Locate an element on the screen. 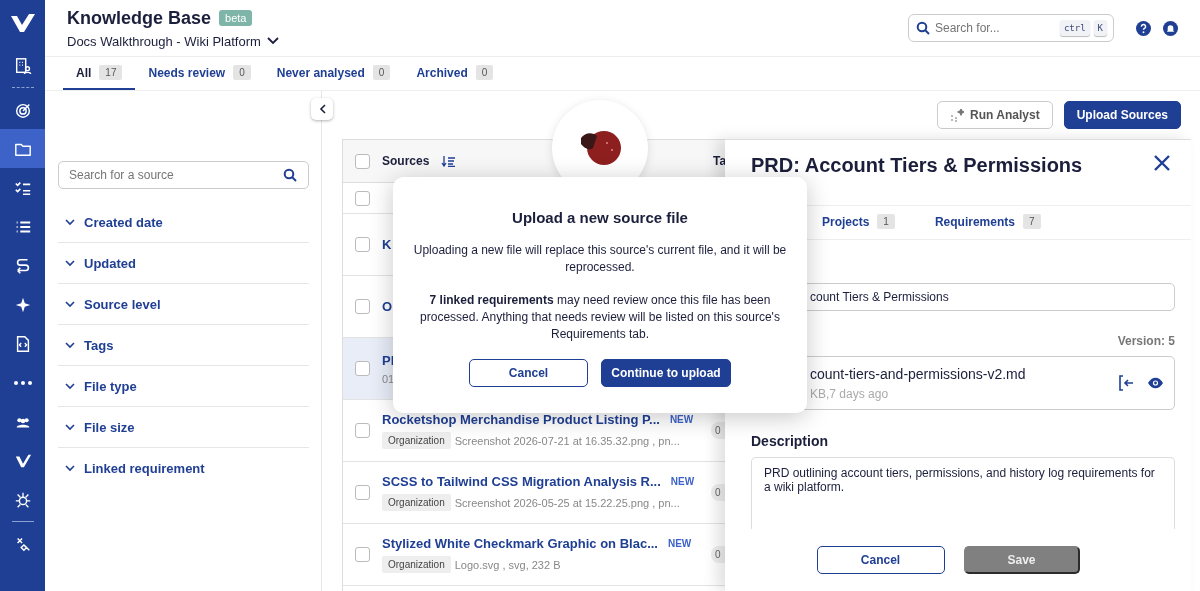  page-title: Knowledge Base is located at coordinates (139, 18).